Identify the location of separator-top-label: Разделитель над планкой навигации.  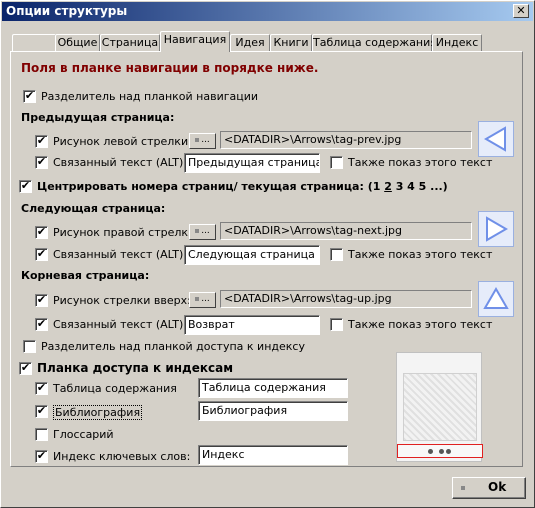
(150, 96).